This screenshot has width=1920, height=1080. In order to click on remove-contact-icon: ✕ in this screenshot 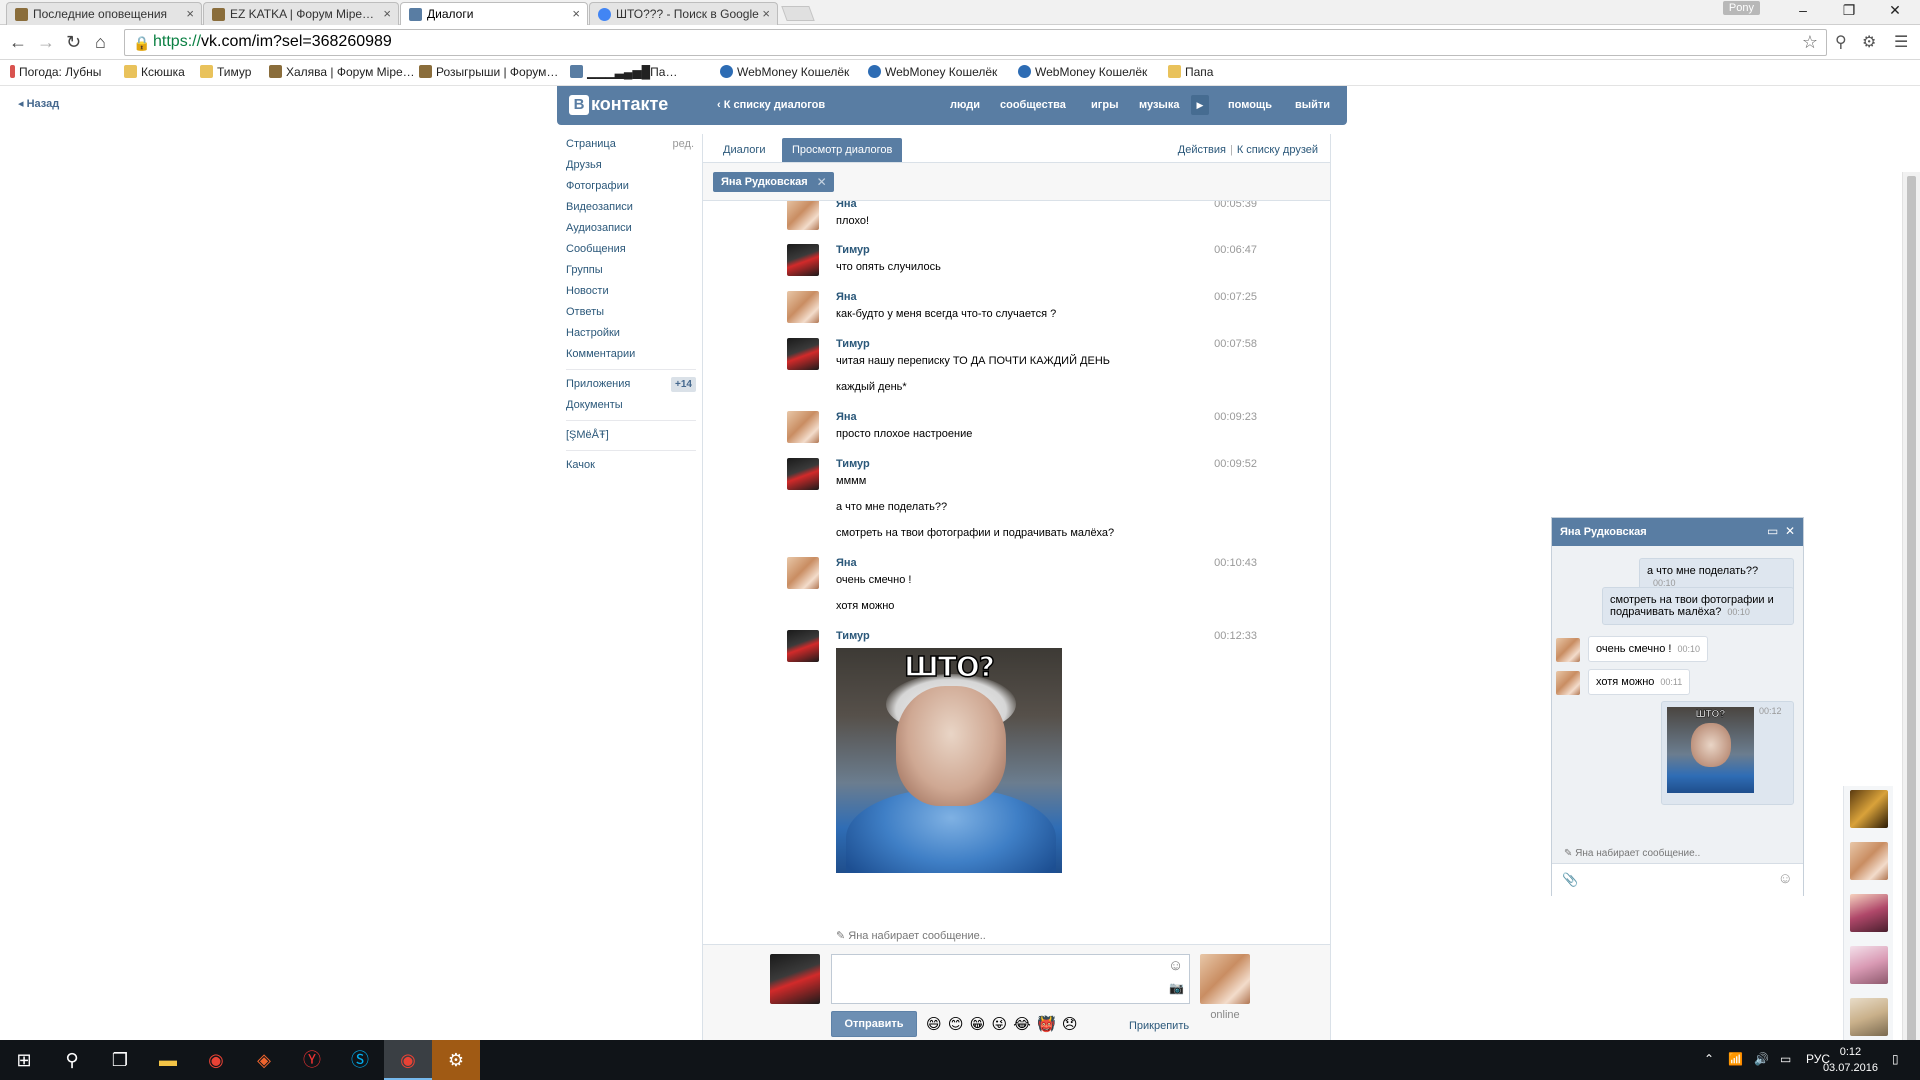, I will do `click(822, 182)`.